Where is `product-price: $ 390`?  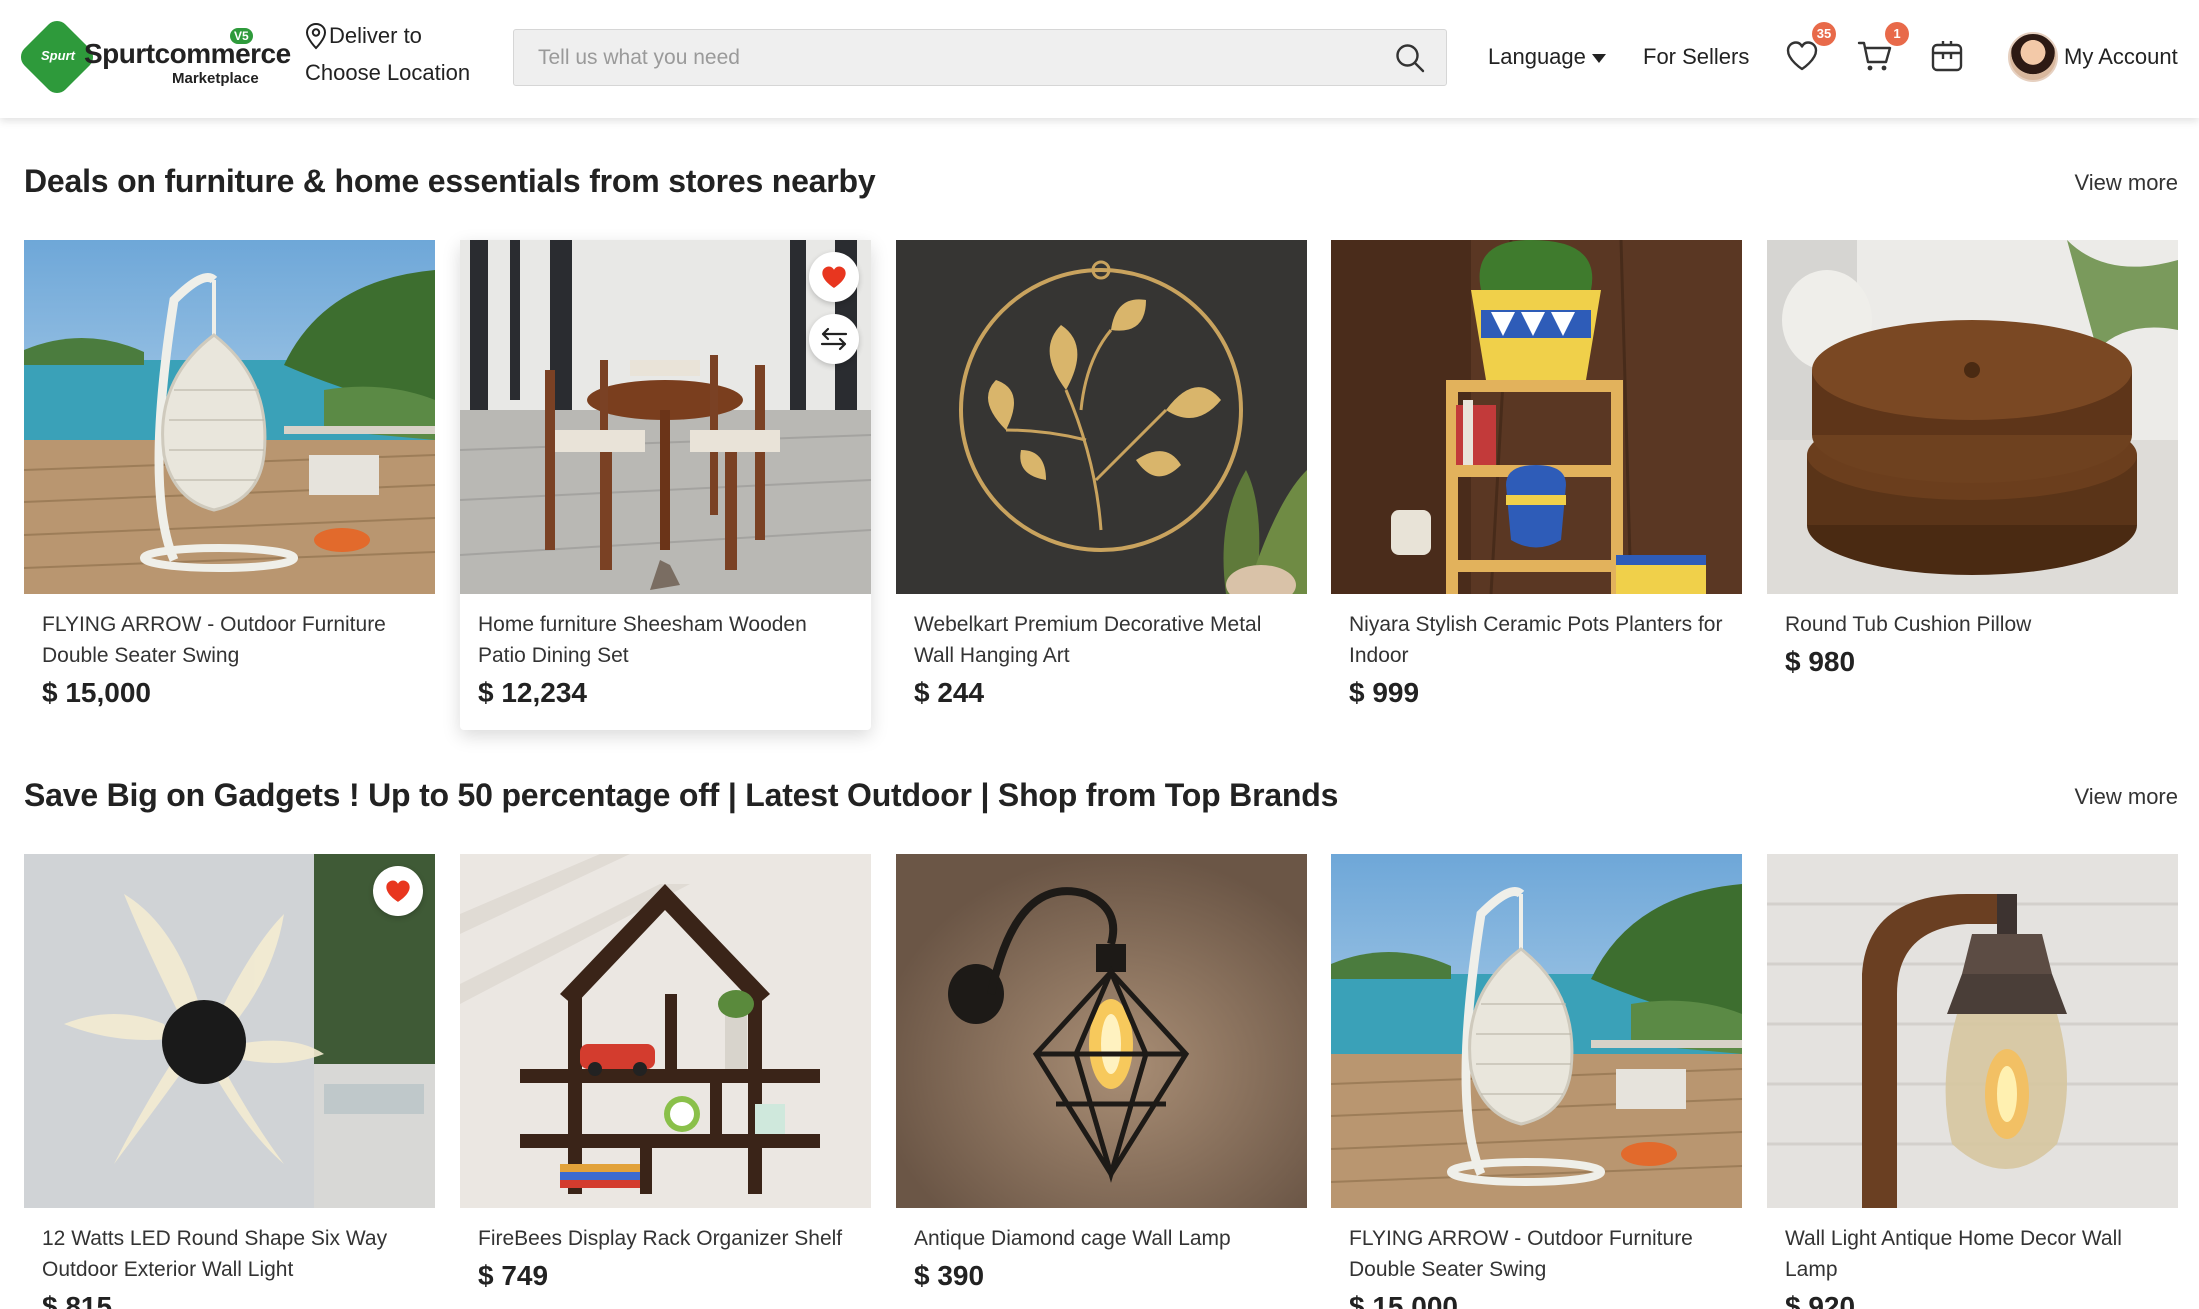
product-price: $ 390 is located at coordinates (949, 1275).